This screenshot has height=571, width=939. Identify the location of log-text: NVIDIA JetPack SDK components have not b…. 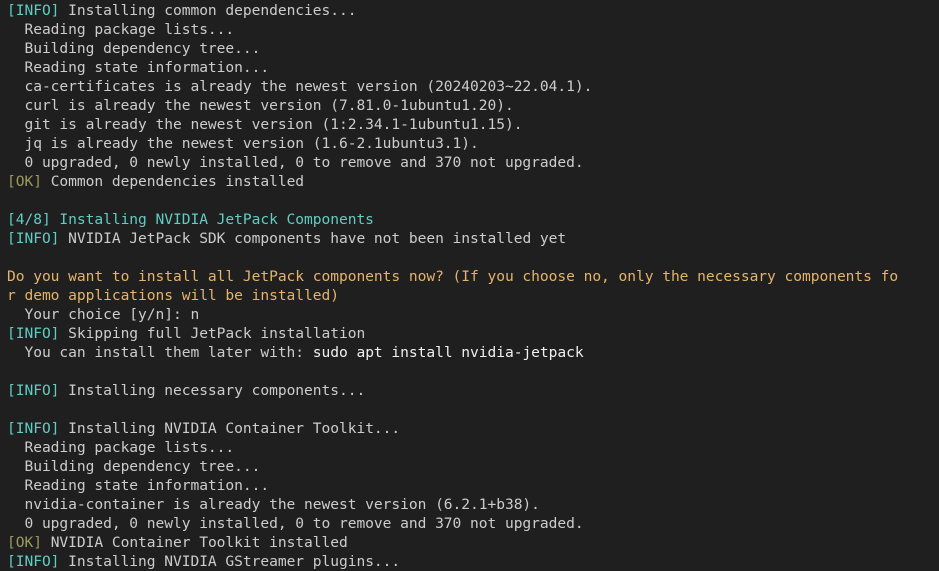
(313, 238).